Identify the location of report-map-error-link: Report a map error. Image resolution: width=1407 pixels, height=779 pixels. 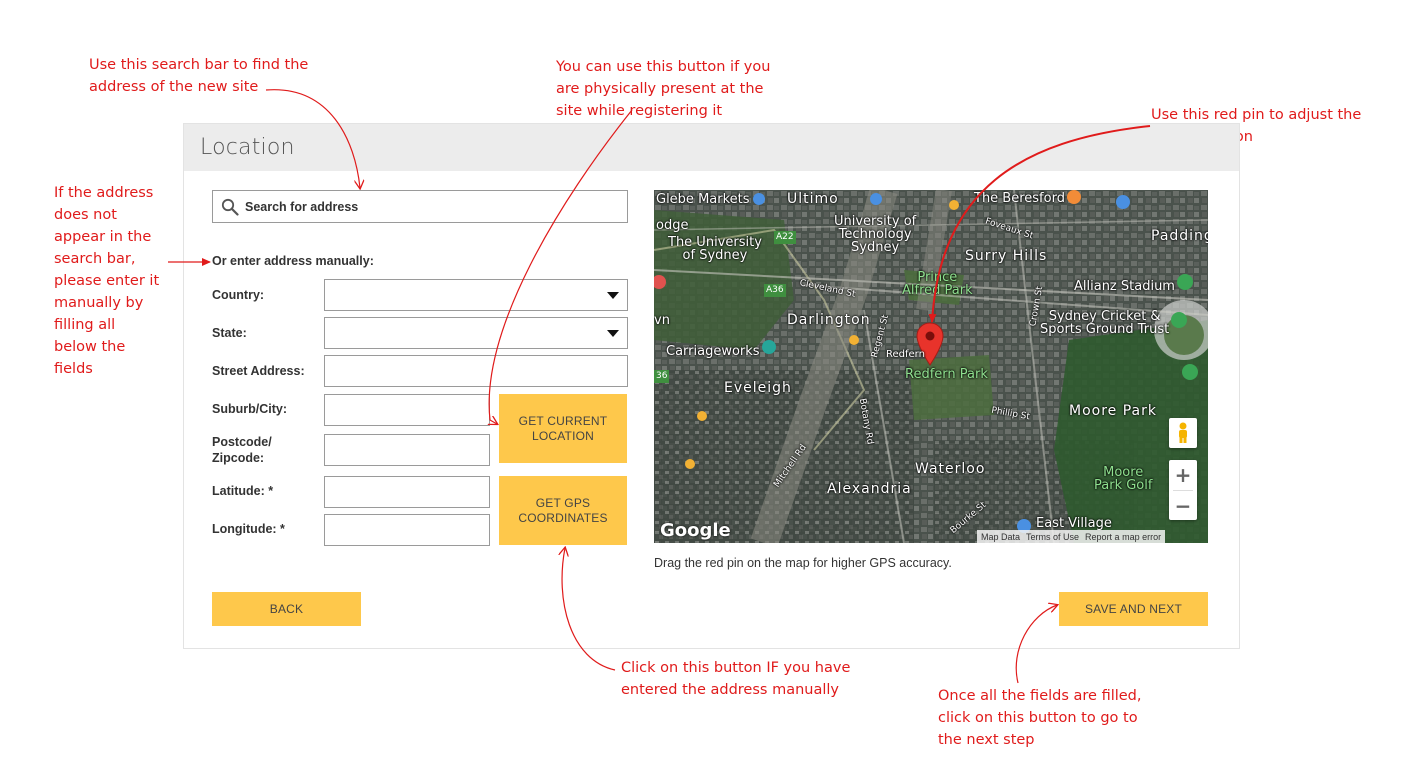
(1123, 537).